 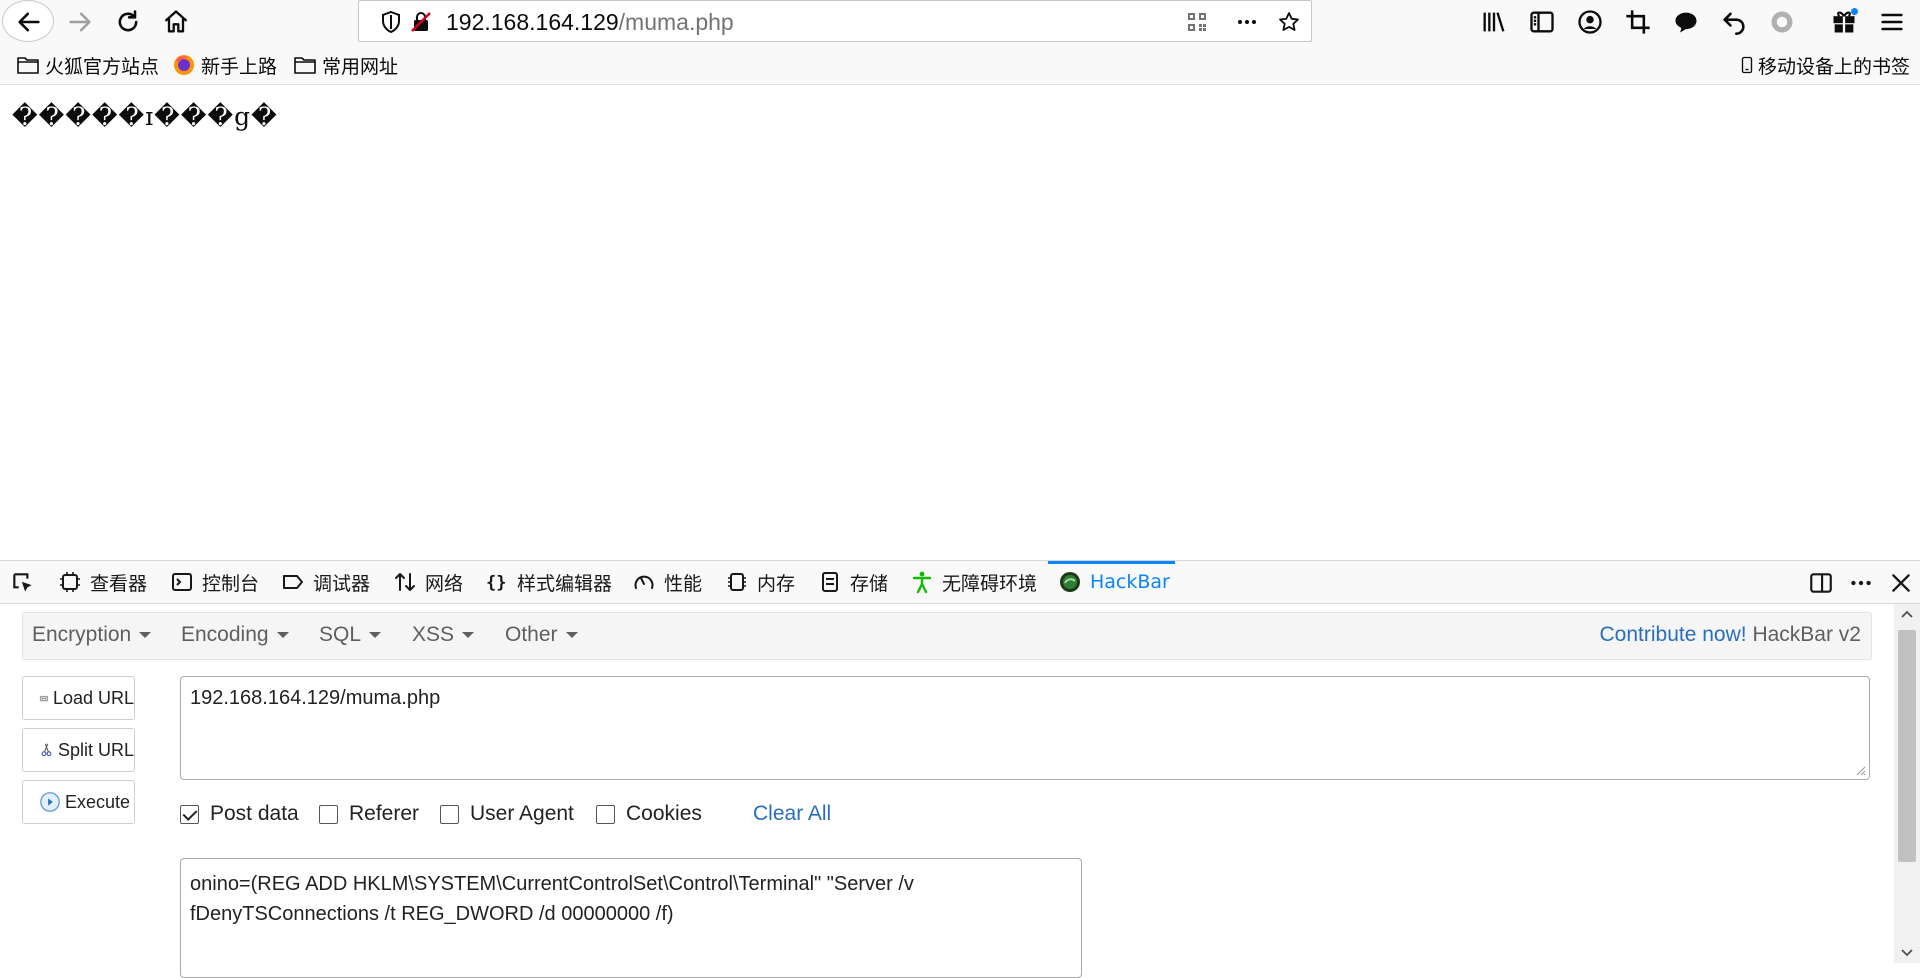 What do you see at coordinates (46, 750) in the screenshot?
I see `scissors-icon` at bounding box center [46, 750].